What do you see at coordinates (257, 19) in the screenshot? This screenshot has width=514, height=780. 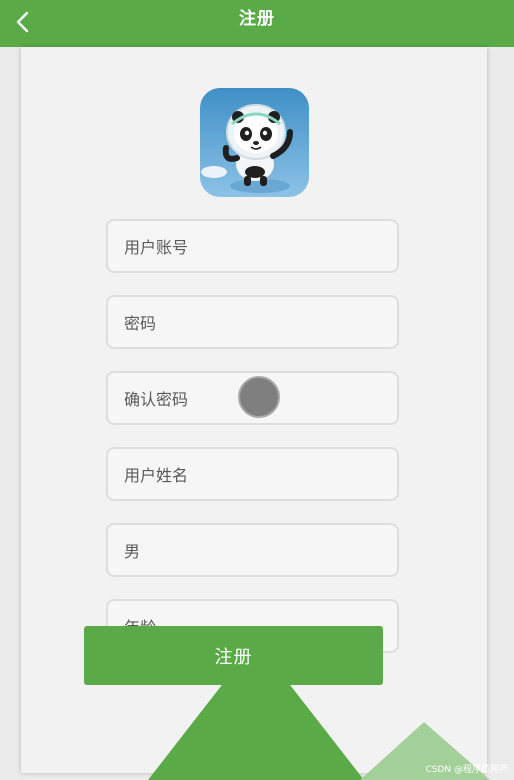 I see `page-title: 注册` at bounding box center [257, 19].